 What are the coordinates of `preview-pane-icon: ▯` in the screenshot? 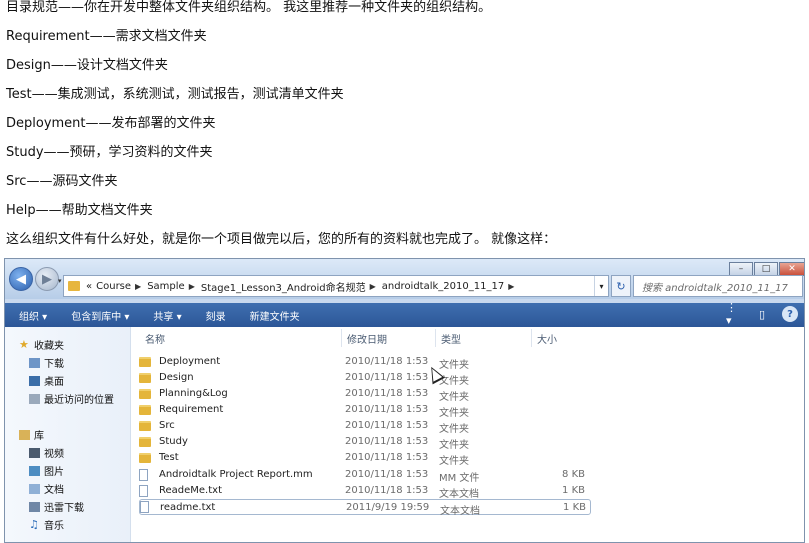 It's located at (762, 314).